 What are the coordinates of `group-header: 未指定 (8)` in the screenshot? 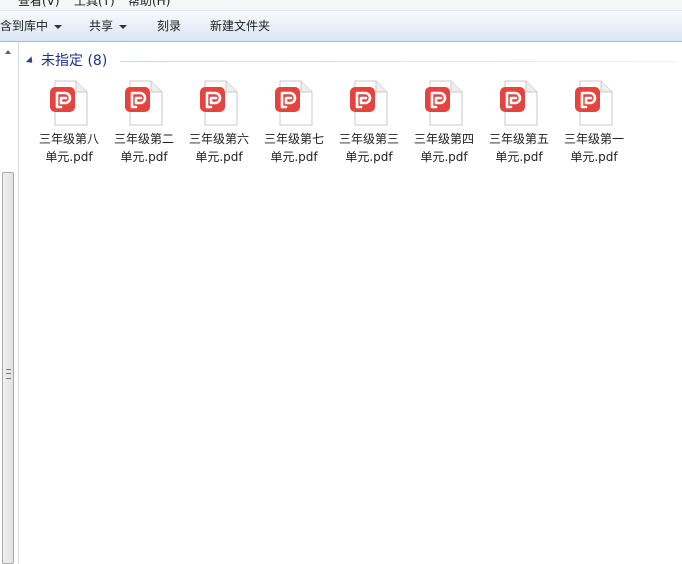 It's located at (350, 61).